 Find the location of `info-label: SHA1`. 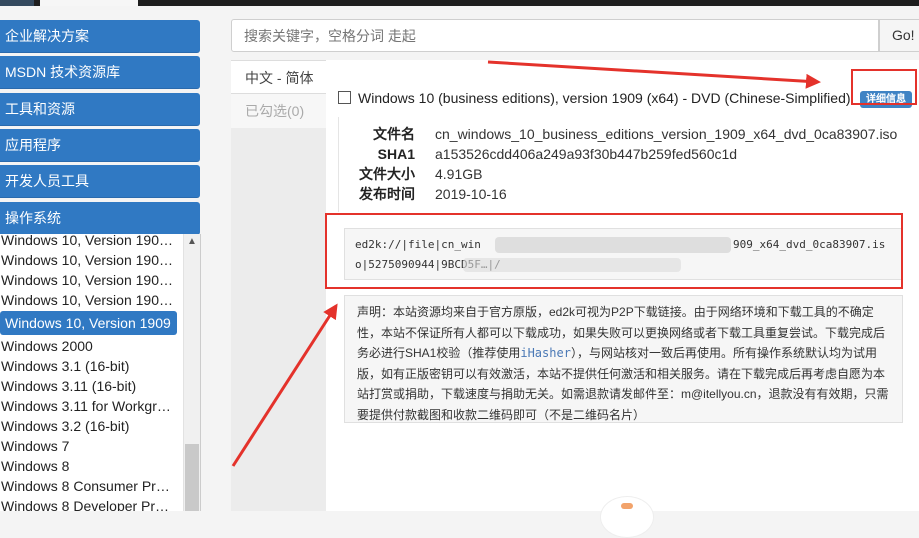

info-label: SHA1 is located at coordinates (396, 154).